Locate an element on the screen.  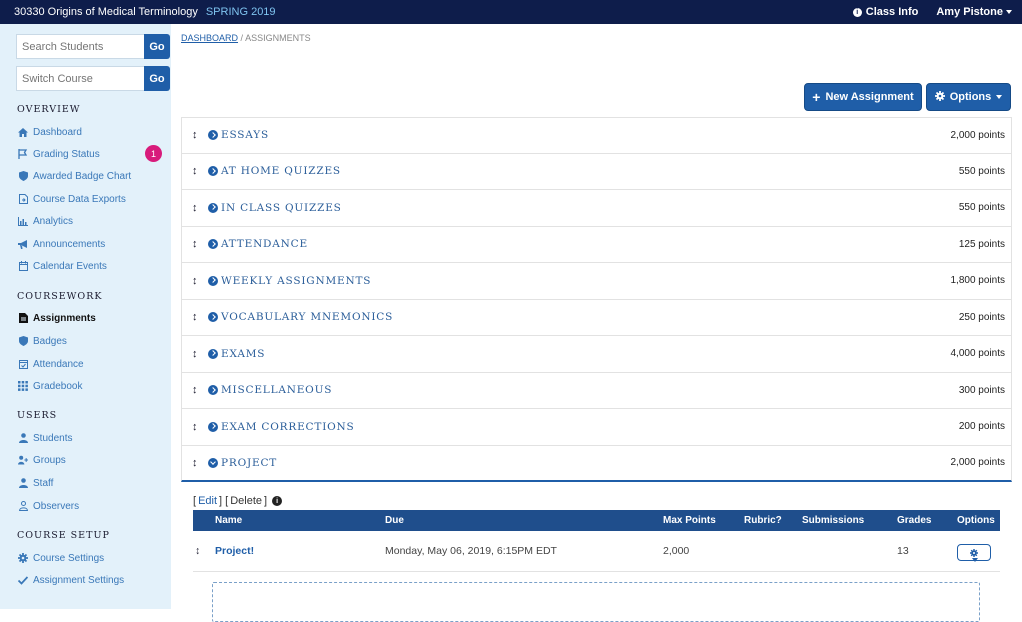
search-students-input is located at coordinates (80, 46).